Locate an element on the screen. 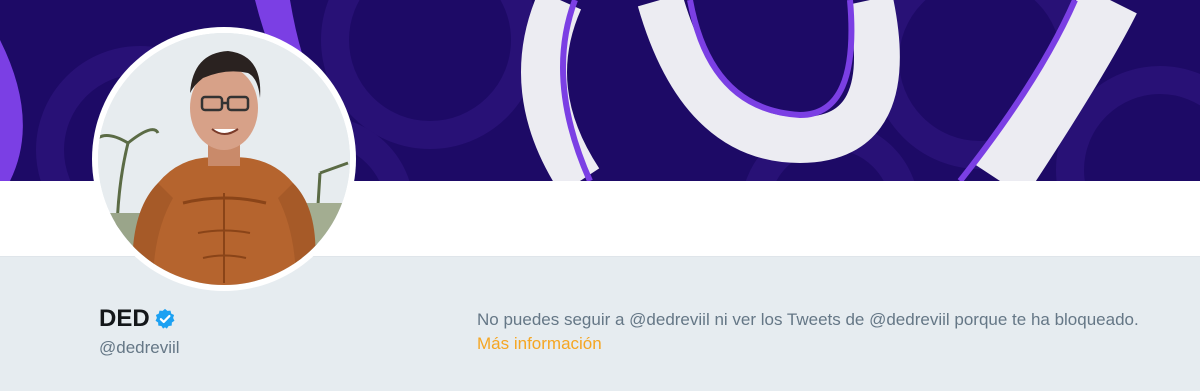  display-name: DED is located at coordinates (124, 319).